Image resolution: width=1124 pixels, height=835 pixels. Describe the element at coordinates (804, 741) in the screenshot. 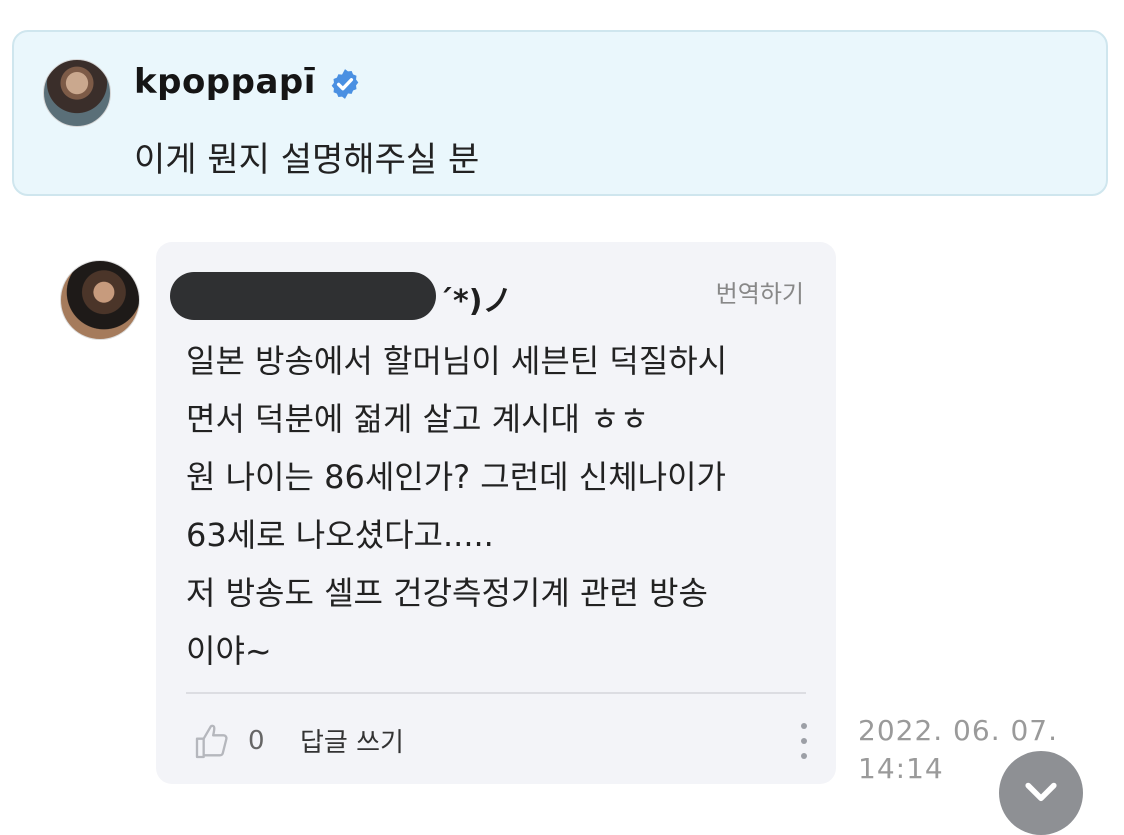

I see `more-vertical-icon` at that location.